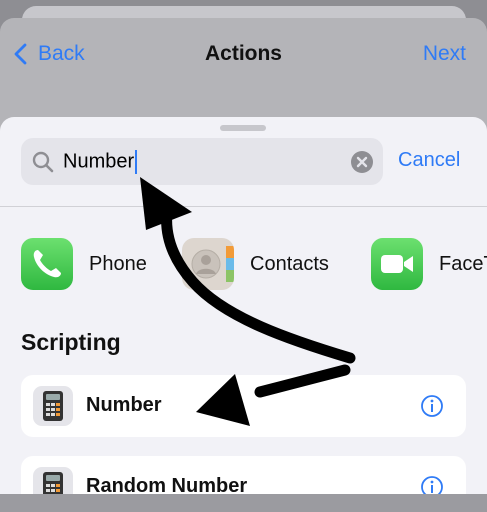 This screenshot has width=487, height=512. Describe the element at coordinates (84, 264) in the screenshot. I see `app-item-phone: Phone` at that location.